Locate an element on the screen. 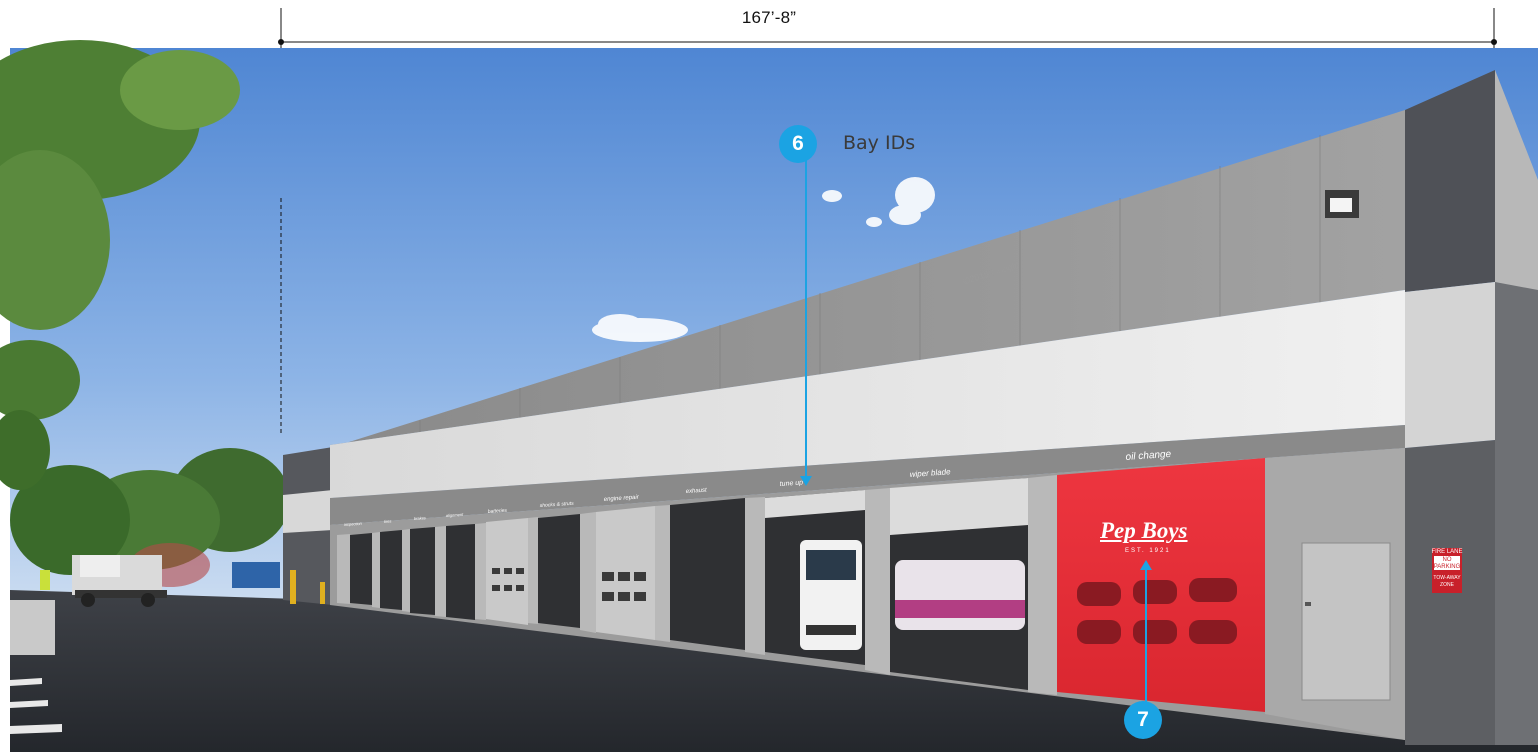 This screenshot has height=752, width=1538. fire-lane-sign-line2: NO is located at coordinates (1447, 560).